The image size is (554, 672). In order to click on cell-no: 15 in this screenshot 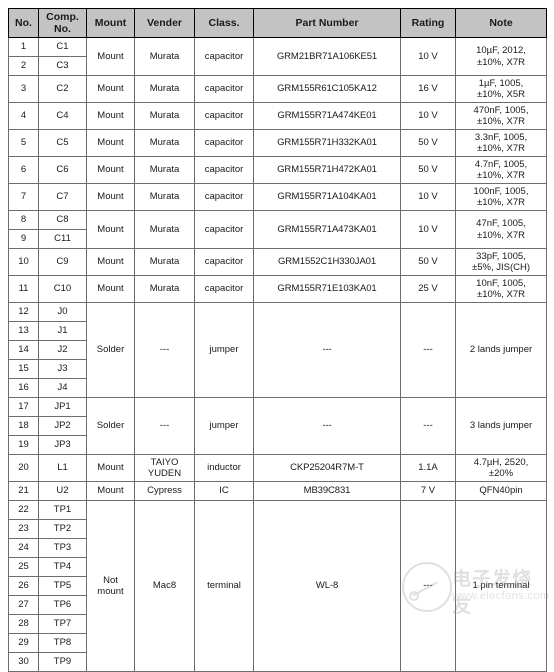, I will do `click(23, 369)`.